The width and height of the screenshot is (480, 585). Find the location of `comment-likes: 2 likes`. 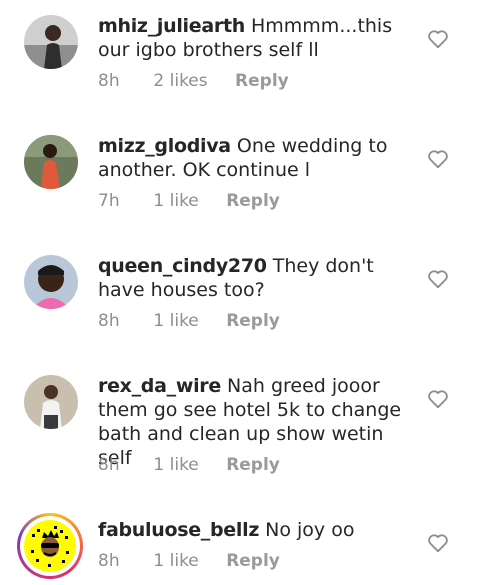

comment-likes: 2 likes is located at coordinates (180, 81).